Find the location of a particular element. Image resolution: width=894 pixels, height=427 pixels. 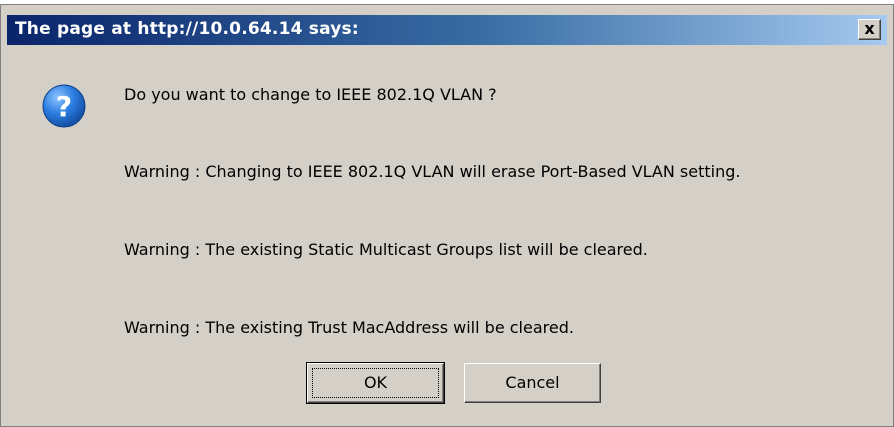

ok-button: OK is located at coordinates (375, 383).